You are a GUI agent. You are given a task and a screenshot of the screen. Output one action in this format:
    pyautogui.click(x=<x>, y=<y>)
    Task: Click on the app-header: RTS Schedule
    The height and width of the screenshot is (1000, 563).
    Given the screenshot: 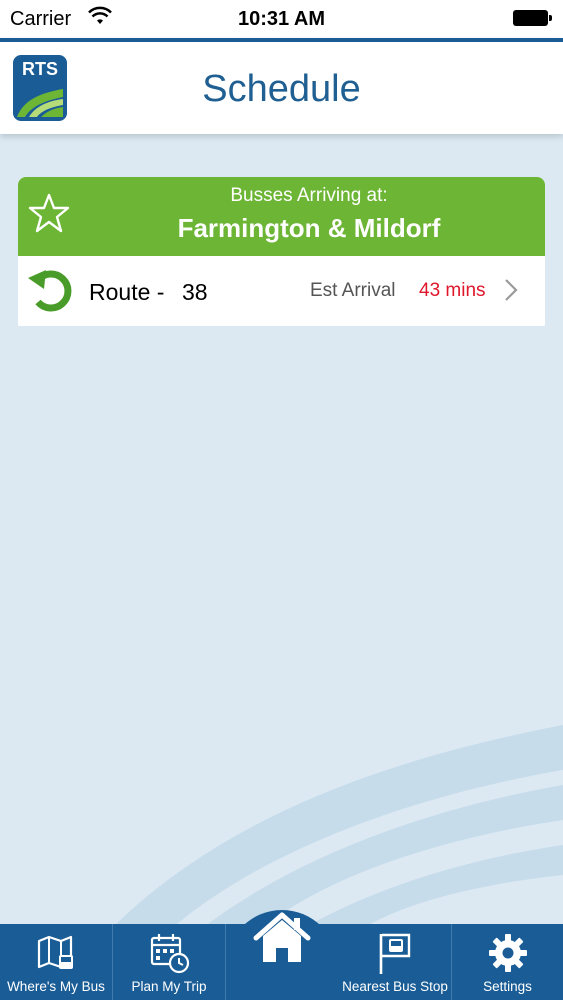 What is the action you would take?
    pyautogui.click(x=281, y=86)
    